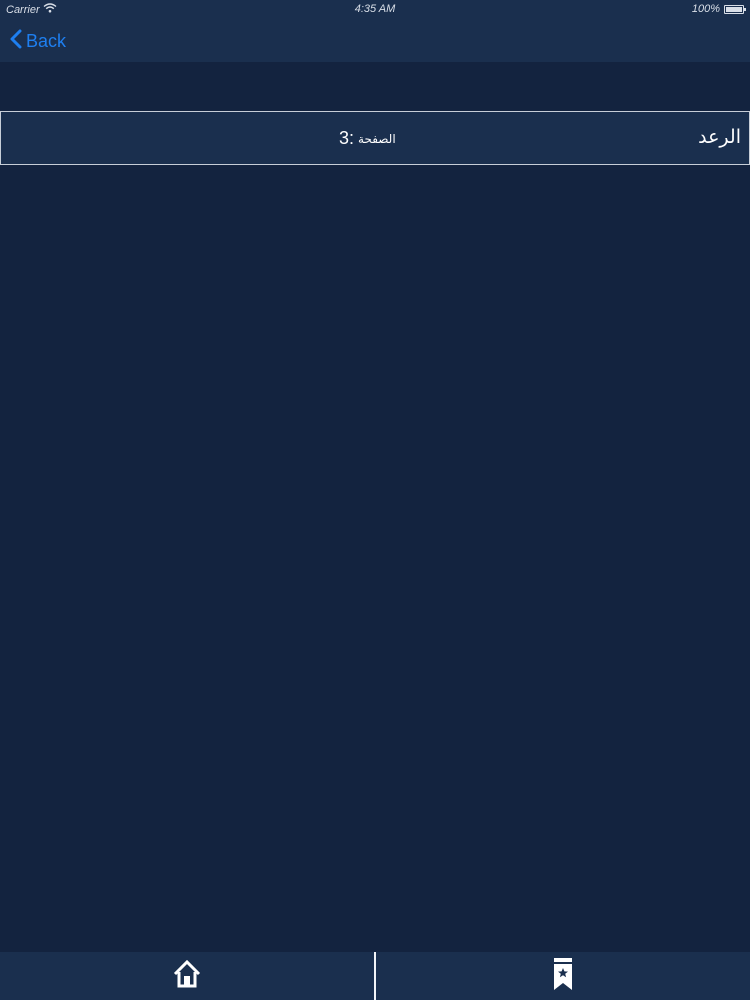 The height and width of the screenshot is (1000, 750). I want to click on page-indicator: 3: الصفحة, so click(367, 138).